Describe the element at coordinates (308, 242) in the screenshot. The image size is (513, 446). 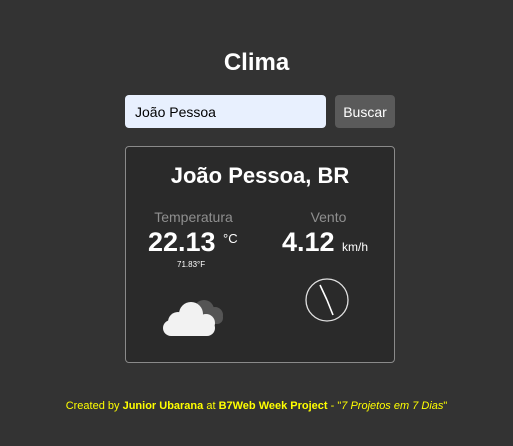
I see `wind-speed-value: 4.12` at that location.